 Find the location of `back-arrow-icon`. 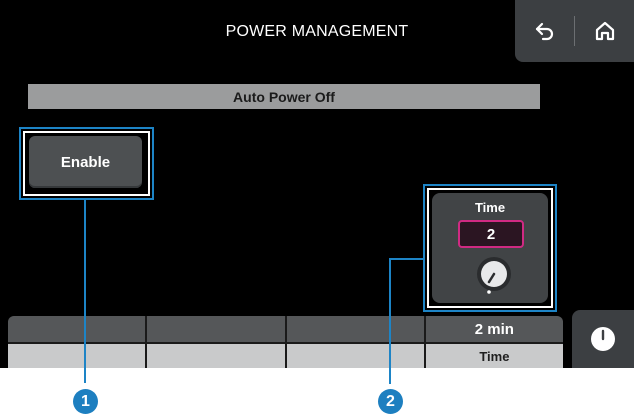

back-arrow-icon is located at coordinates (544, 31).